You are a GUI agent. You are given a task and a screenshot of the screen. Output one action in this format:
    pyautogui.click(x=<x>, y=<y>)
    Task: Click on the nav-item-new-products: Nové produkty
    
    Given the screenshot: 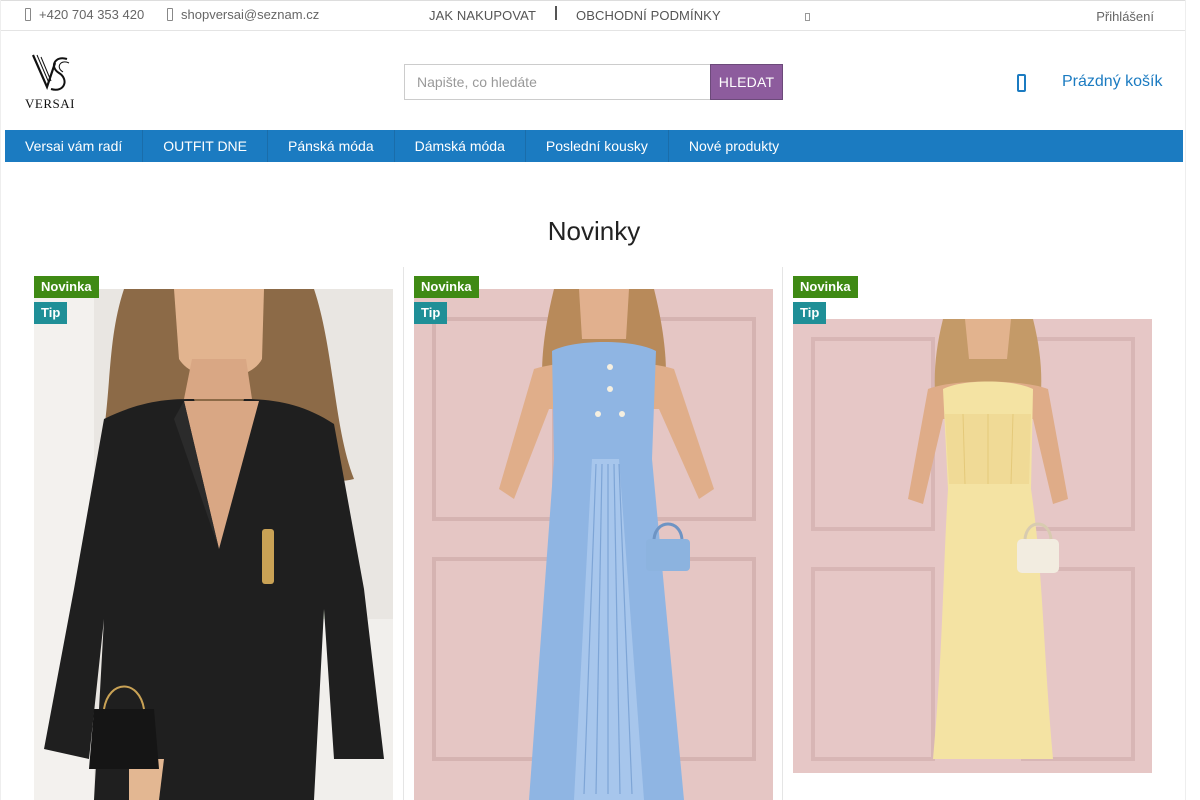 What is the action you would take?
    pyautogui.click(x=734, y=146)
    